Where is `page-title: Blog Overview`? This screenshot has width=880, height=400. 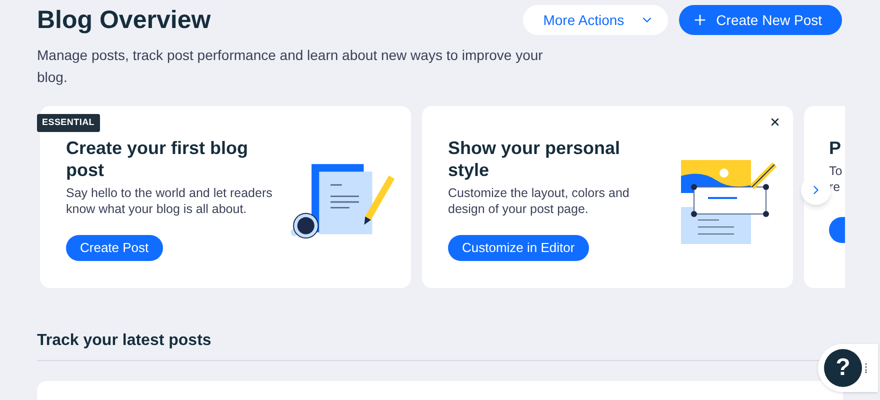
page-title: Blog Overview is located at coordinates (124, 20).